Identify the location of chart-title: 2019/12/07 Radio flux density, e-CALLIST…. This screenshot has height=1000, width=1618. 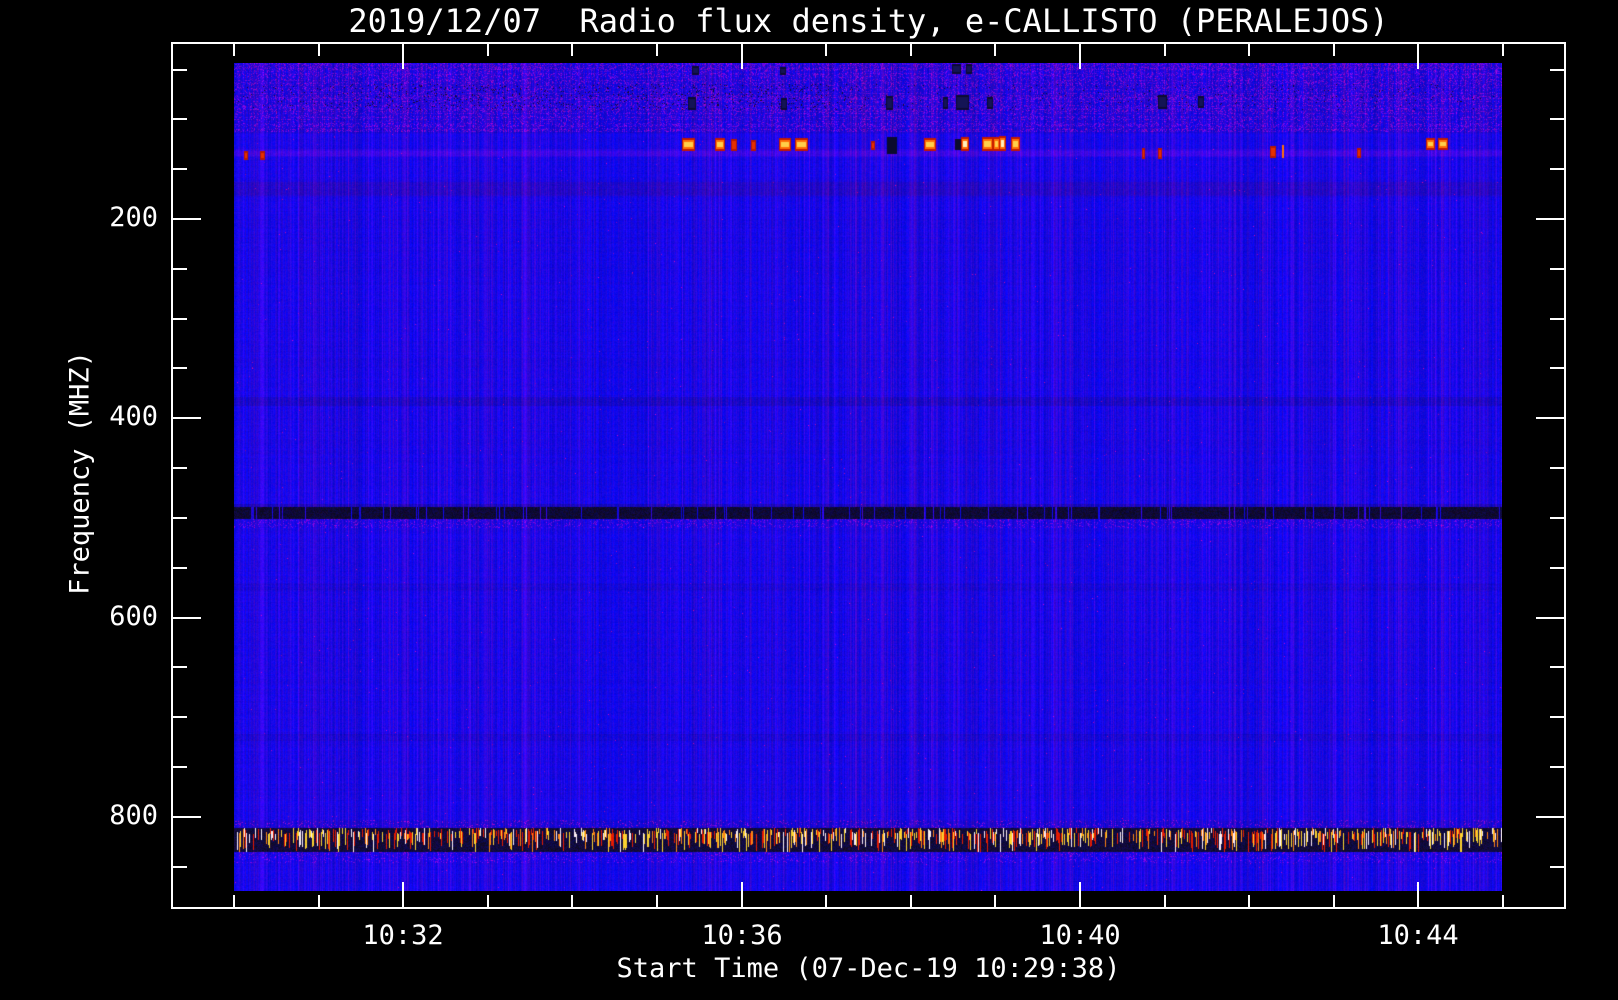
(868, 21).